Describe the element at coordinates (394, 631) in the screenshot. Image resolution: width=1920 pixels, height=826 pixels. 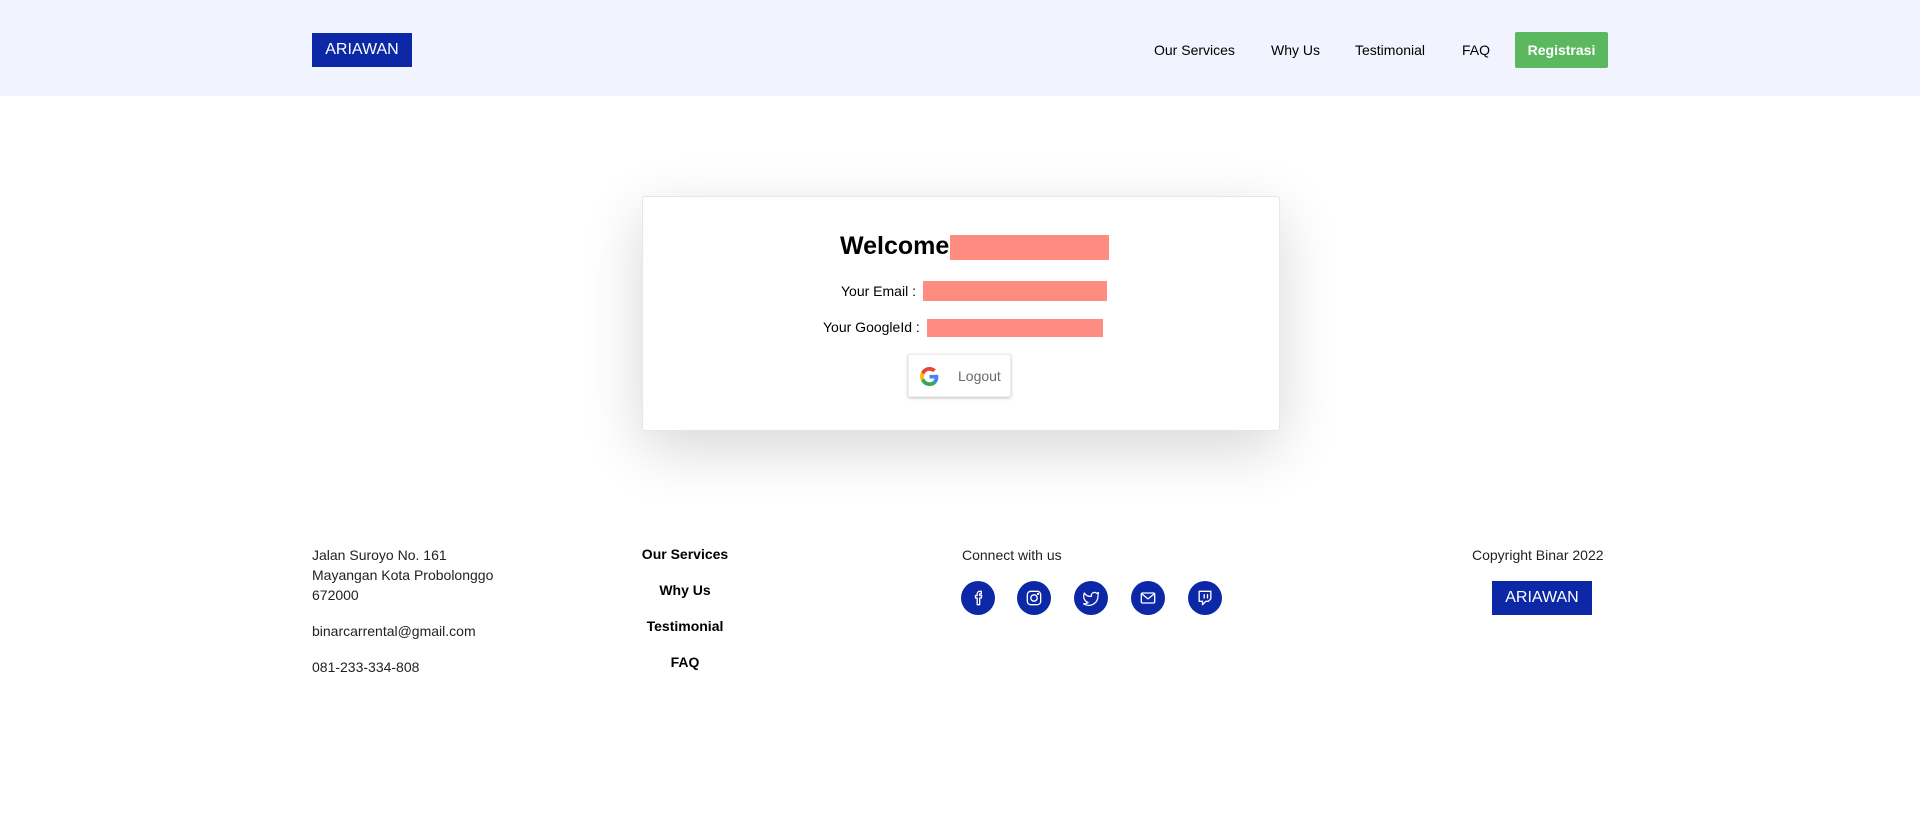
I see `footer-email: binarcarrental@gmail.com` at that location.